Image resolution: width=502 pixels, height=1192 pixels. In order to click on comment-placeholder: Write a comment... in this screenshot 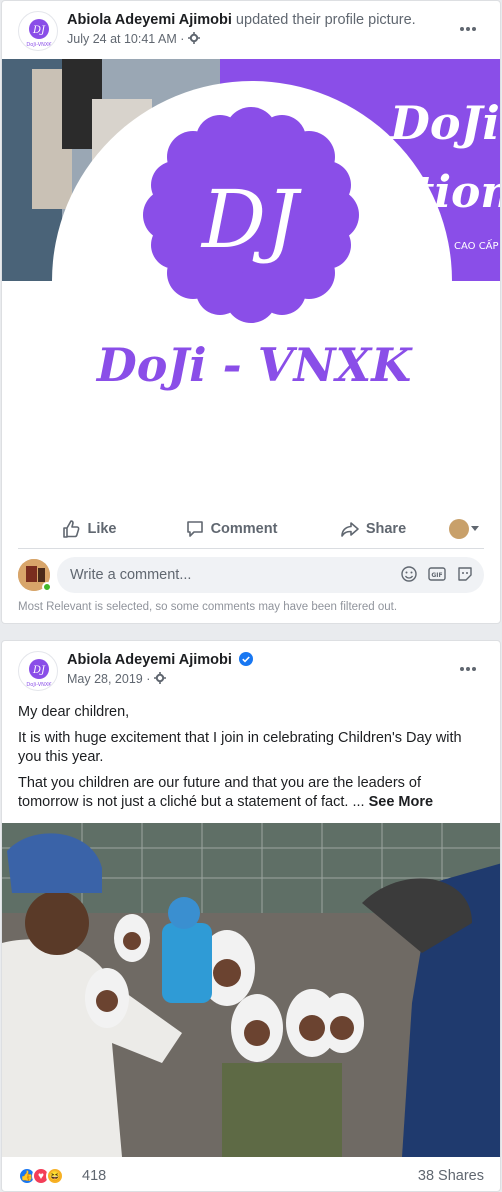, I will do `click(131, 575)`.